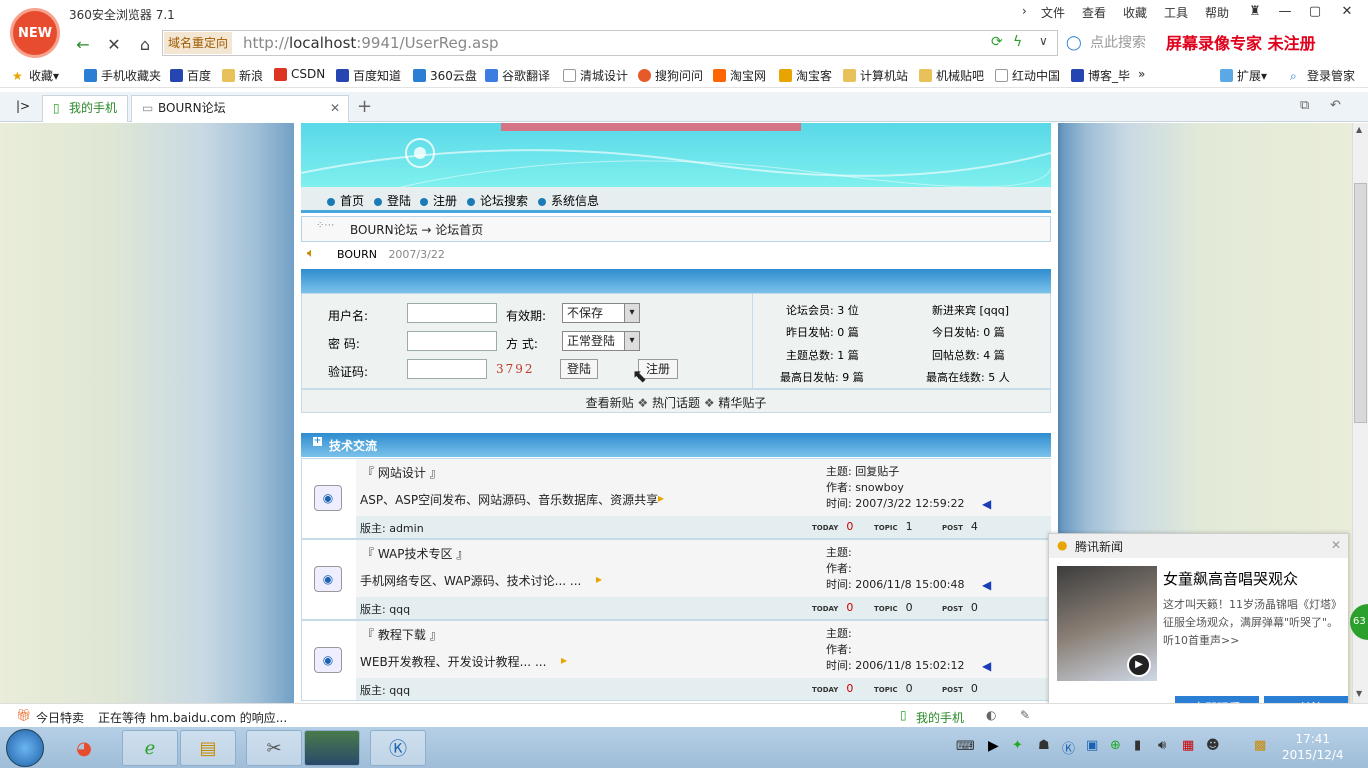 Image resolution: width=1368 pixels, height=768 pixels. I want to click on login-button: 登陆, so click(579, 369).